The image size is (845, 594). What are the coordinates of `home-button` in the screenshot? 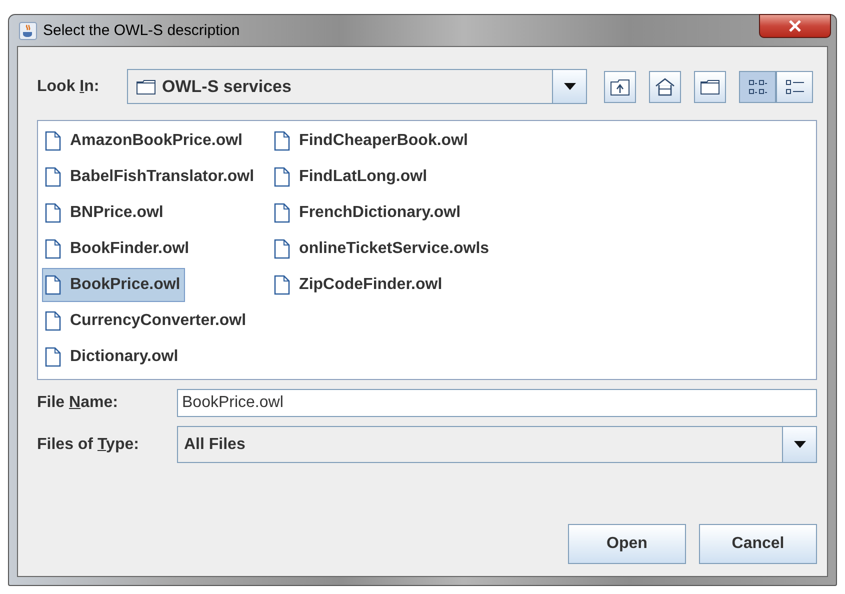 It's located at (665, 86).